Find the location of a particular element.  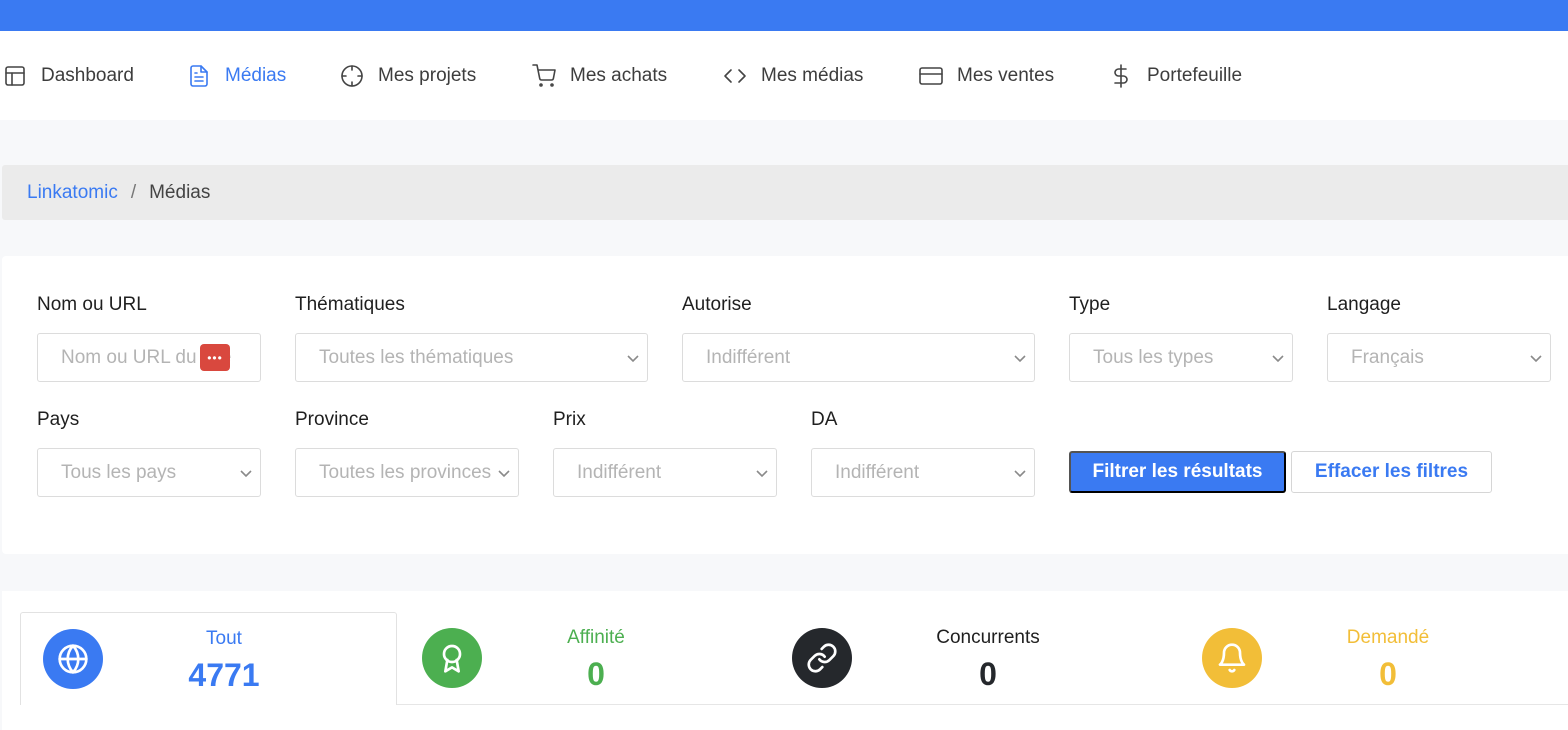

tab-demande: Demandé 0 is located at coordinates (1372, 658).